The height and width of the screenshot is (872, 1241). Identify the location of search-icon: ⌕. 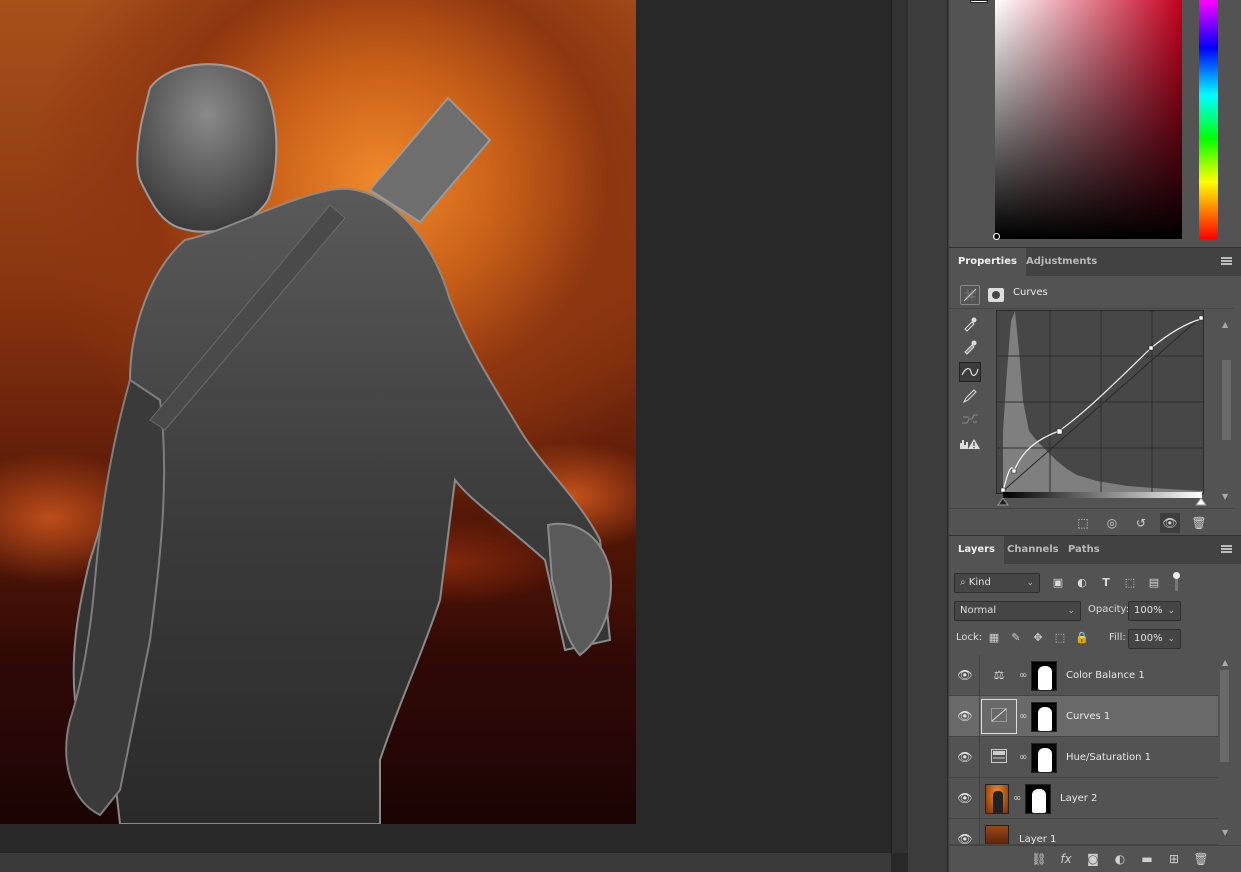
(964, 582).